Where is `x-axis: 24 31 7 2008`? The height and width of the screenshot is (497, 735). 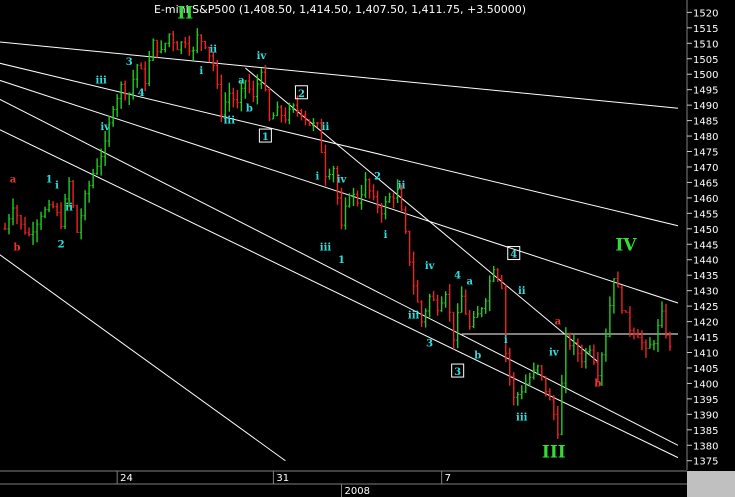
x-axis: 24 31 7 2008 is located at coordinates (367, 483).